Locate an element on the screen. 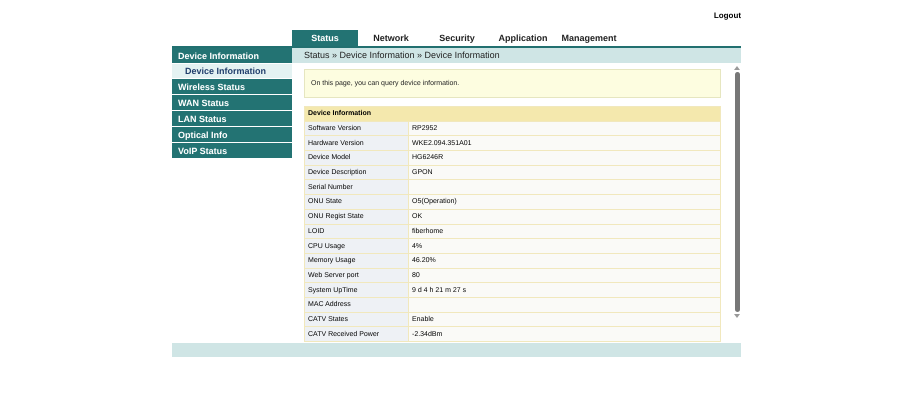 This screenshot has width=914, height=420. sidebar-item: LAN Status is located at coordinates (232, 118).